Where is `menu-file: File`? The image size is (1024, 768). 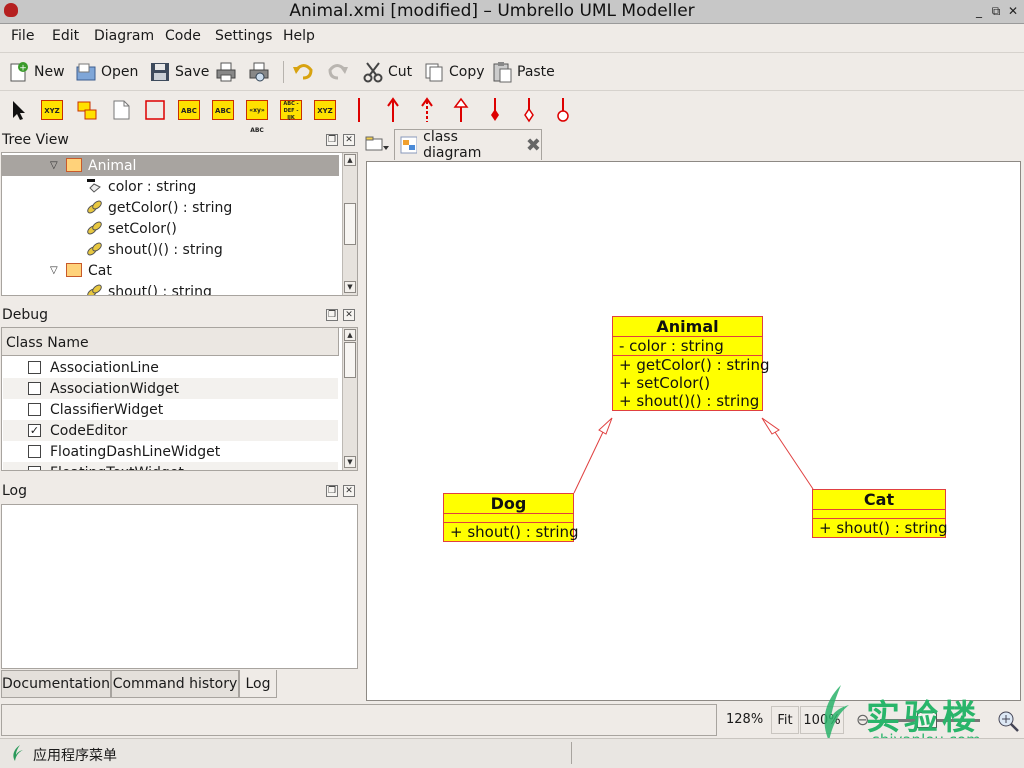
menu-file: File is located at coordinates (22, 36).